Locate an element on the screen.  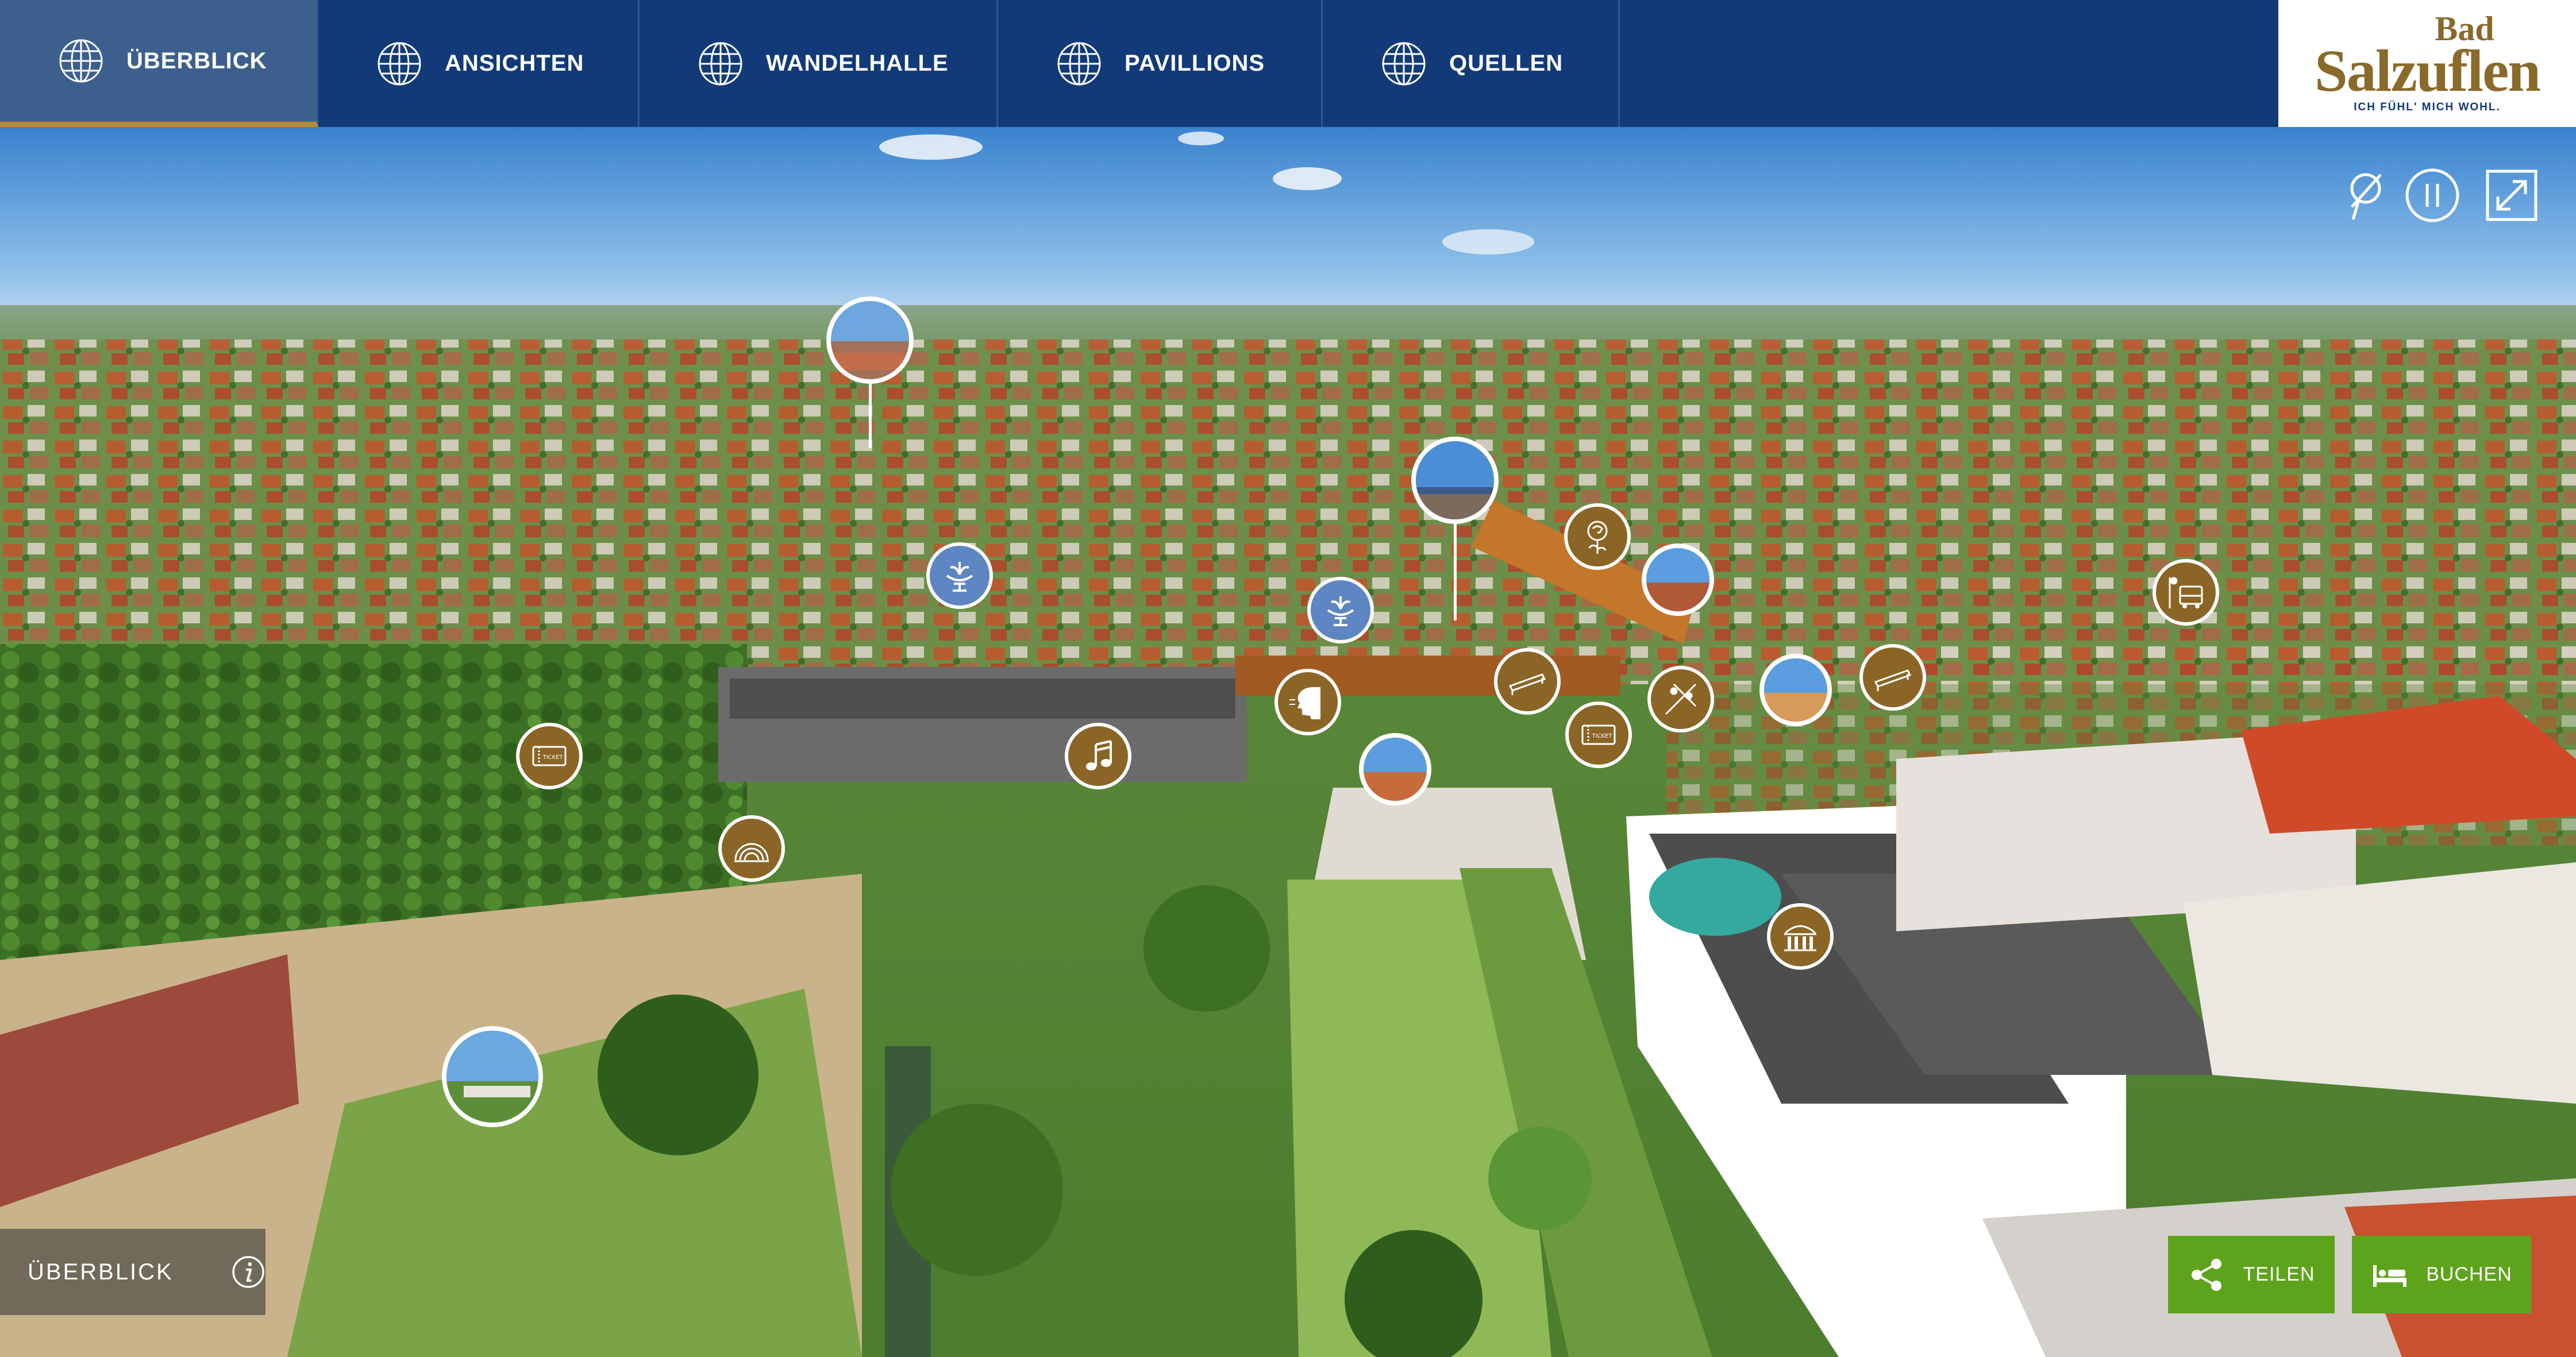
playground-icon is located at coordinates (1681, 699).